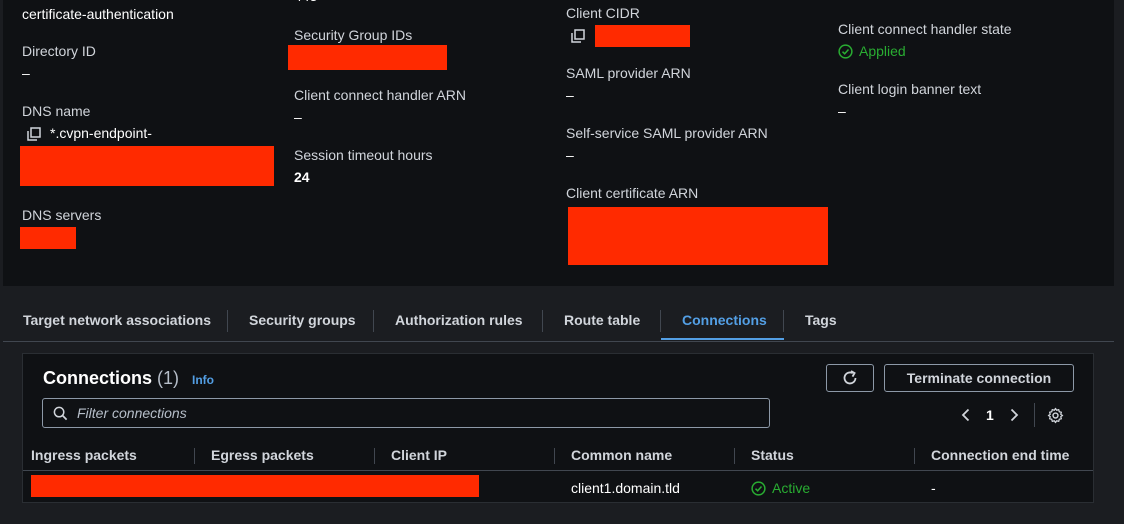  Describe the element at coordinates (56, 111) in the screenshot. I see `dns-name-label: DNS name` at that location.